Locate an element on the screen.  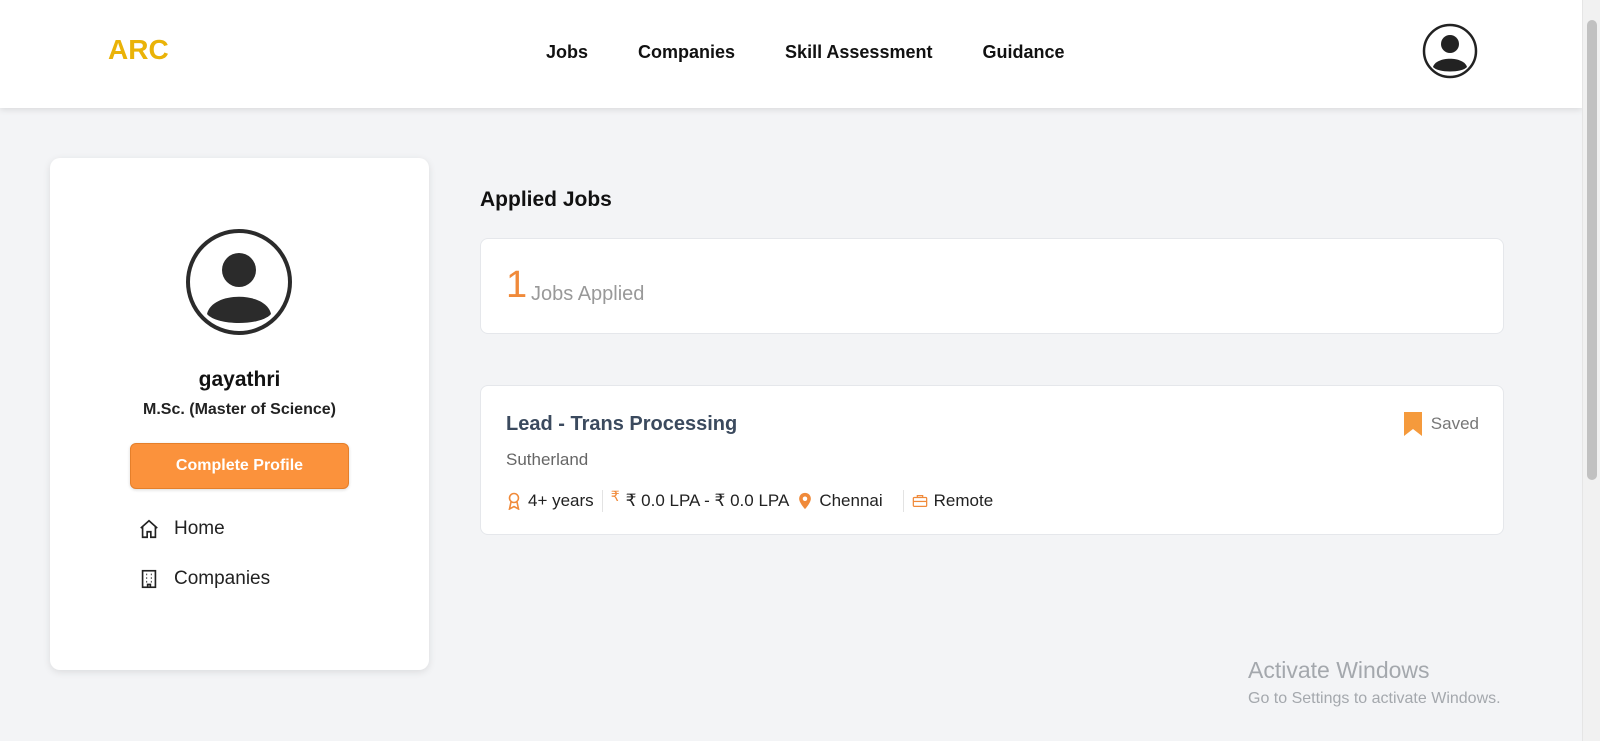
job-work-mode: Remote is located at coordinates (953, 501).